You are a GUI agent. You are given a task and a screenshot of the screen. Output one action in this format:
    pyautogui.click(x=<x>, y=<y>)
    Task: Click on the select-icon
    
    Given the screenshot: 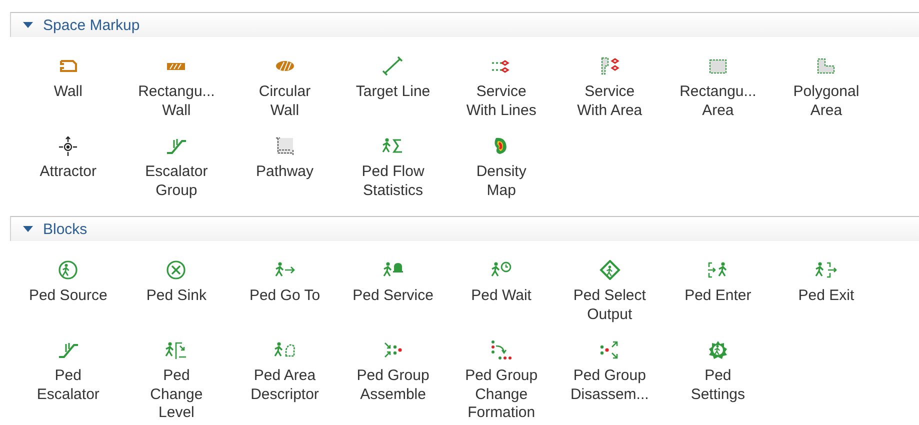 What is the action you would take?
    pyautogui.click(x=609, y=270)
    